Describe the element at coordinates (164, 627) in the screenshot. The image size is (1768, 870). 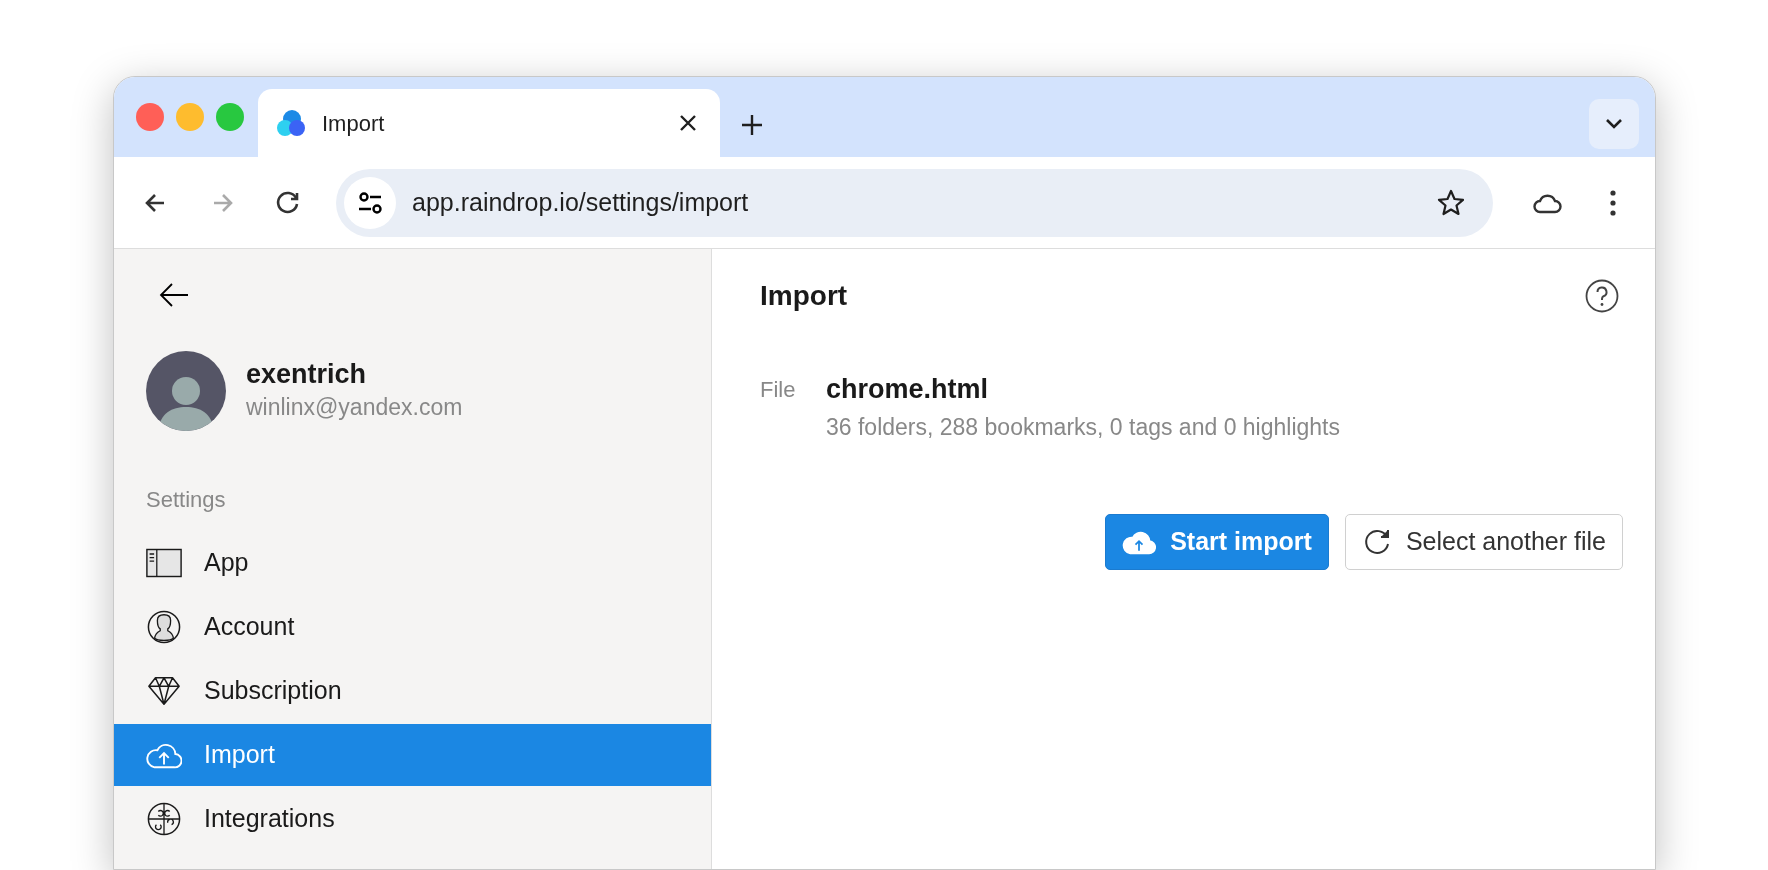
I see `person-icon` at that location.